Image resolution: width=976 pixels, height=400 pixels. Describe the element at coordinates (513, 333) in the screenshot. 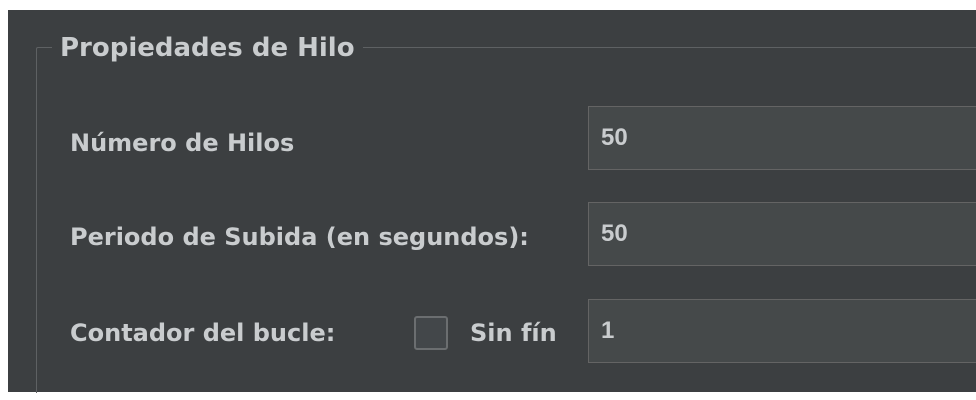

I see `infinite-checkbox-label: Sin fín` at that location.